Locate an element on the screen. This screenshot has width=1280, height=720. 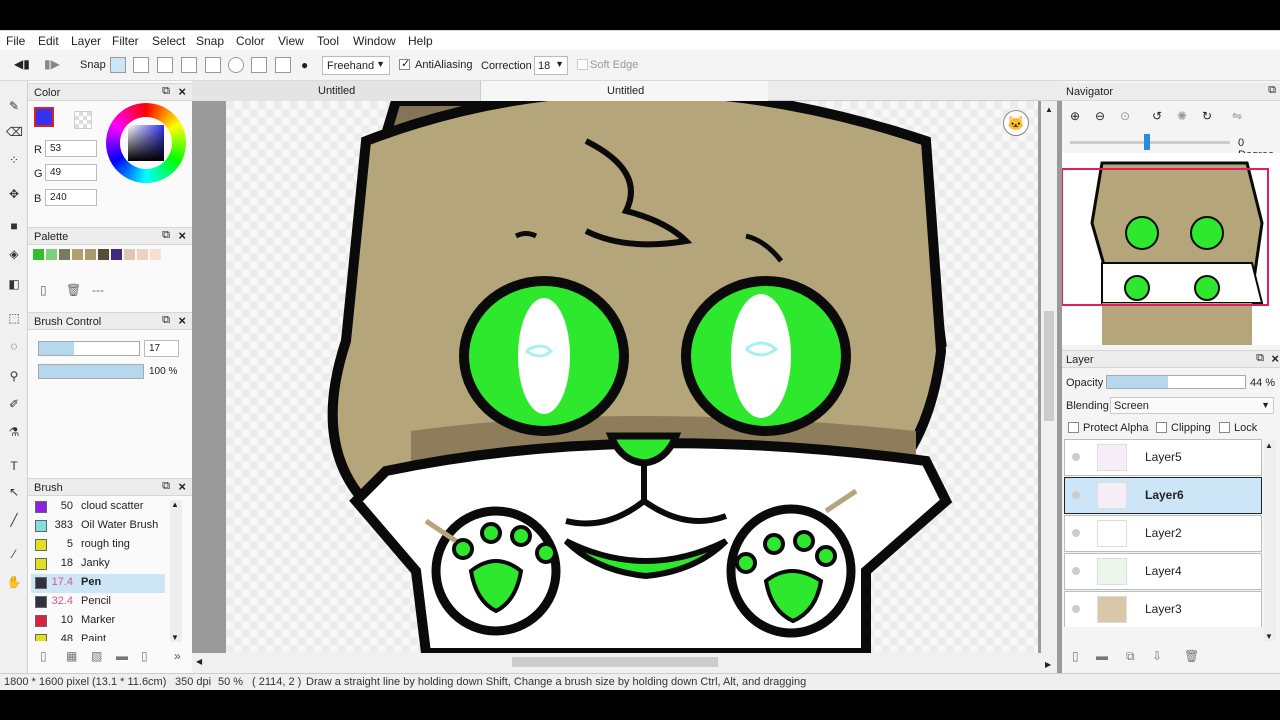
pointer-tool-icon: ↖ is located at coordinates (14, 492).